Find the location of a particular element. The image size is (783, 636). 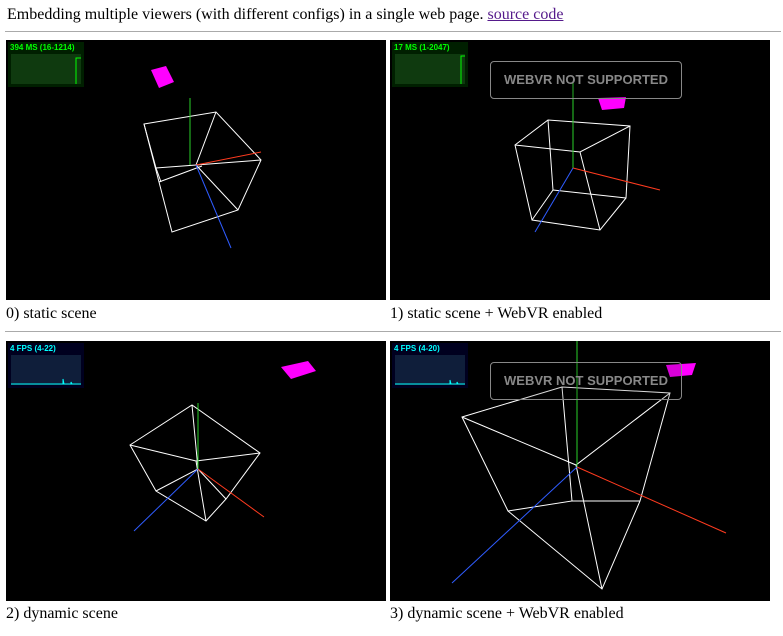

viewer-2-caption: 2) dynamic scene is located at coordinates (62, 613).